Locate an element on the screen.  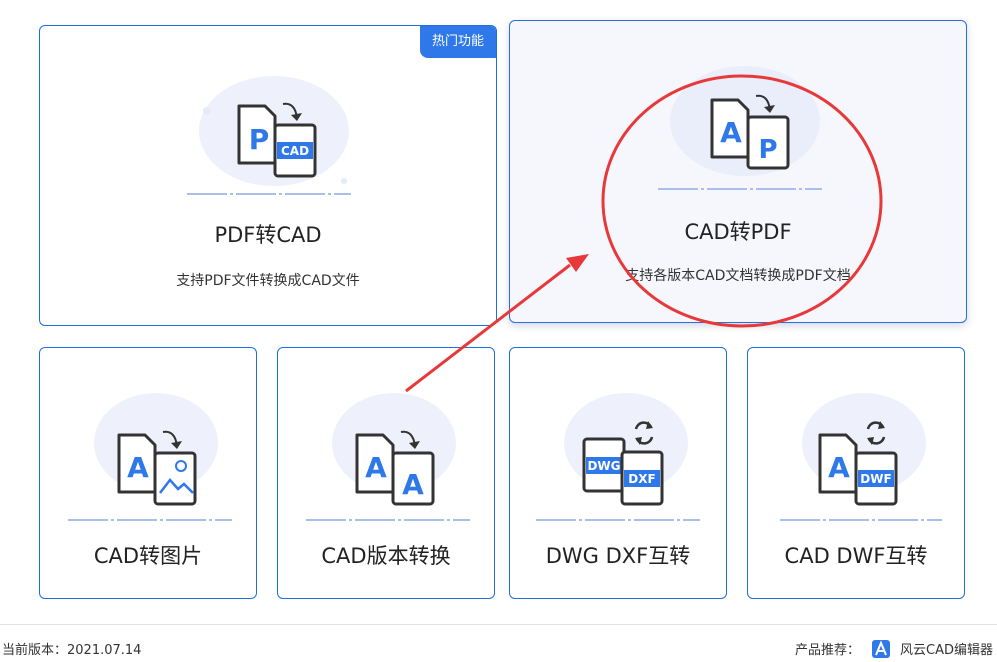
card-cad-to-image: A CAD转图片 is located at coordinates (148, 473).